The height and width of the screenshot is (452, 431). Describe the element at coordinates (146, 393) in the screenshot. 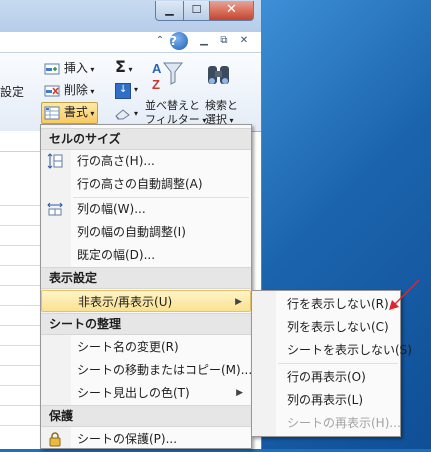

I see `menu-item-tab-color: シート見出しの色(T) ▶` at that location.